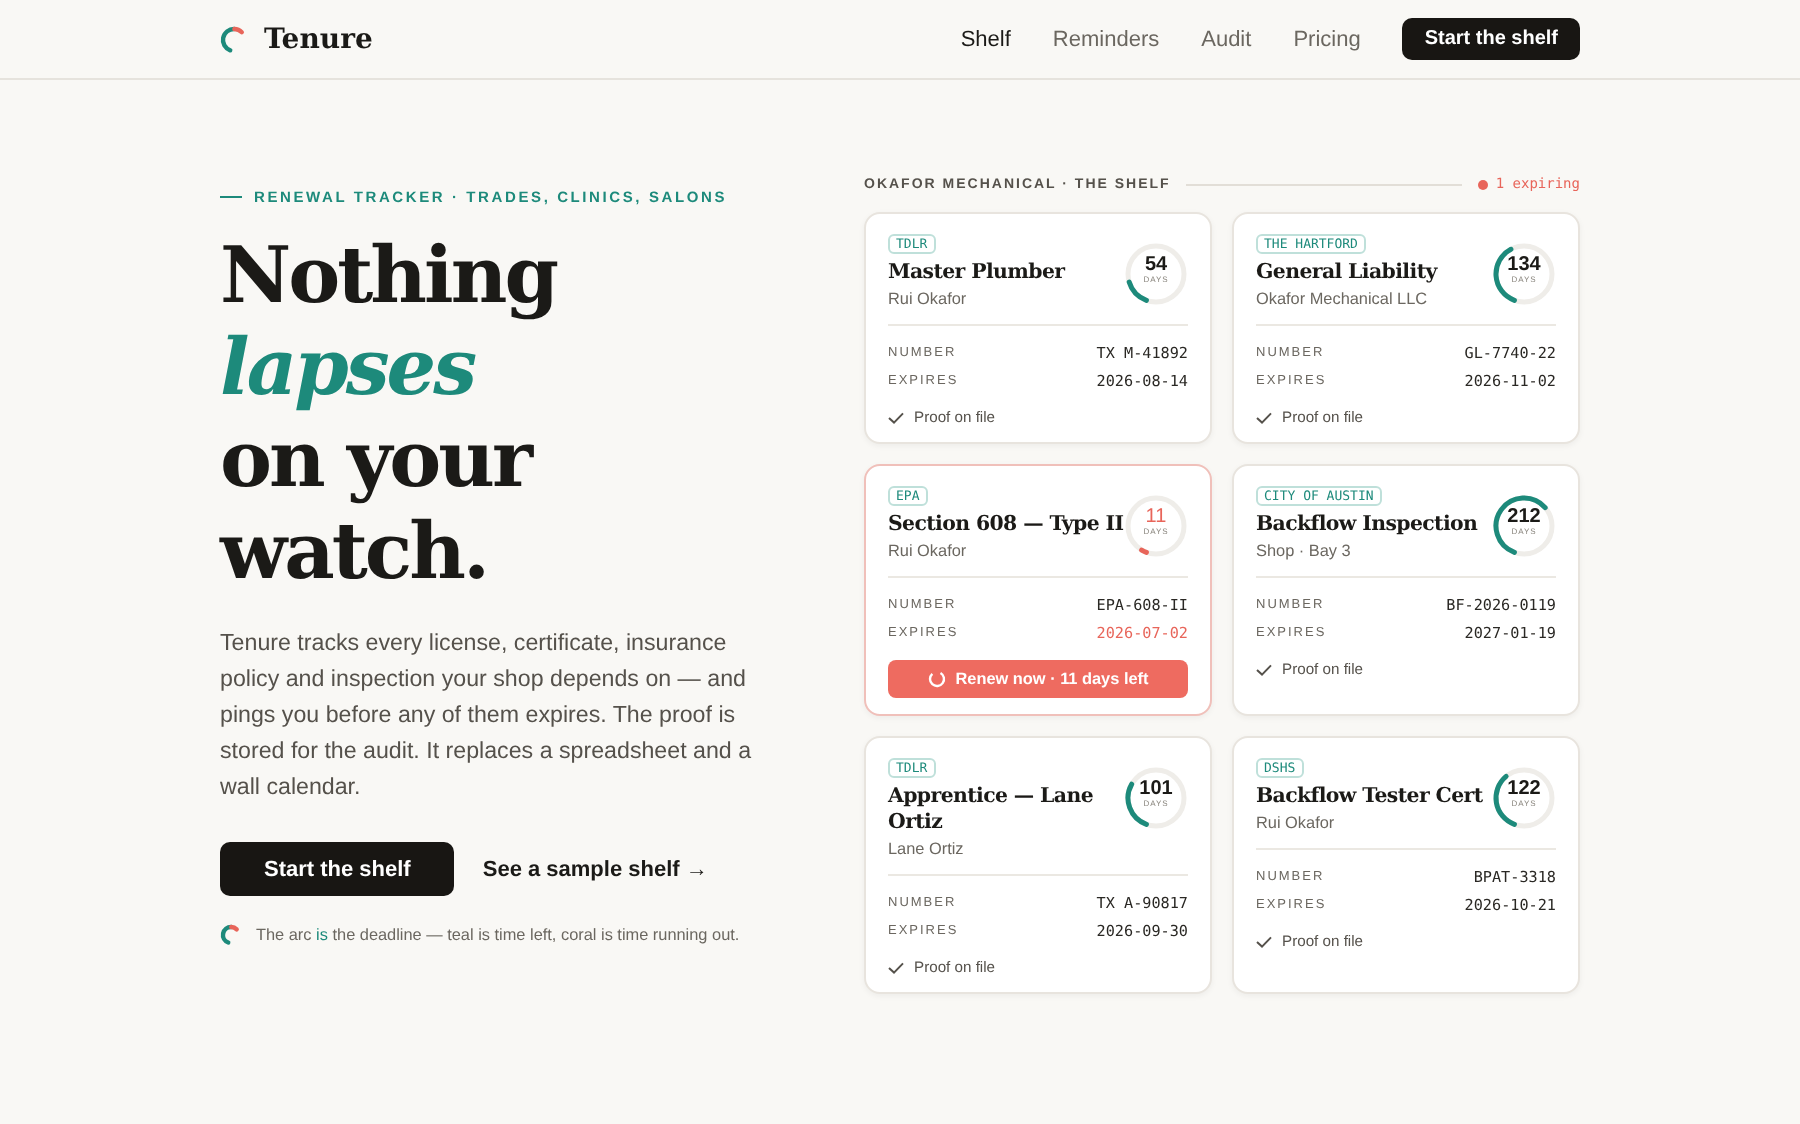 This screenshot has height=1124, width=1800. What do you see at coordinates (1348, 273) in the screenshot?
I see `card-title: General Liability` at bounding box center [1348, 273].